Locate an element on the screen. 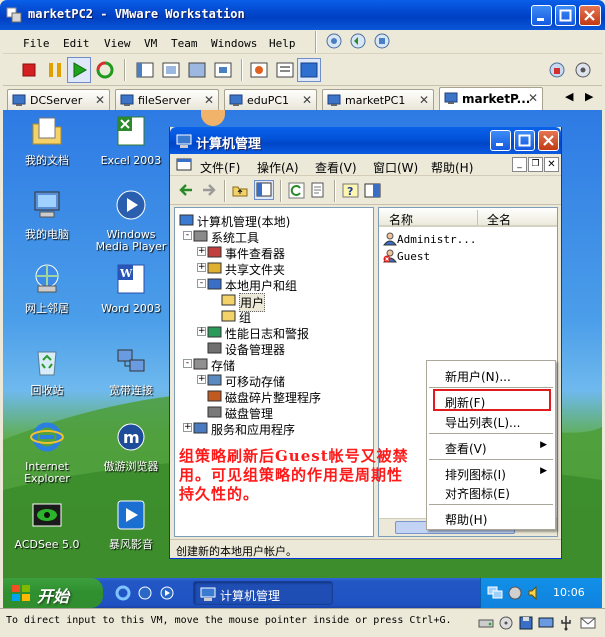 Image resolution: width=605 pixels, height=637 pixels. cm-menu-window: 窗口(W) is located at coordinates (395, 167).